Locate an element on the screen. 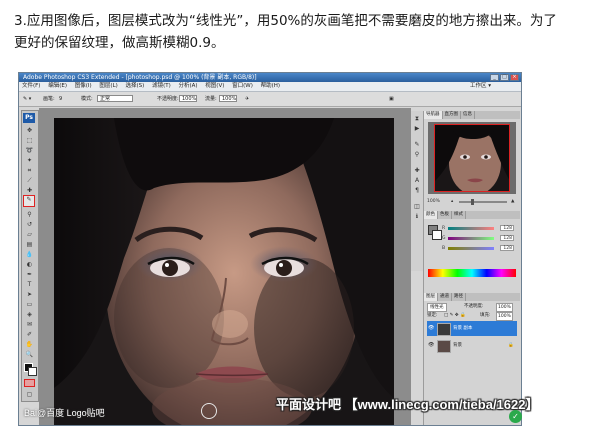  slider-row-b: B 128 is located at coordinates (480, 248).